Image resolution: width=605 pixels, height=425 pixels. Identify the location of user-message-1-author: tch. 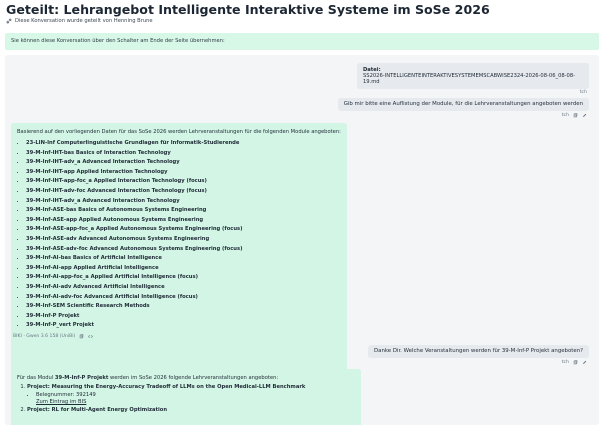
(565, 115).